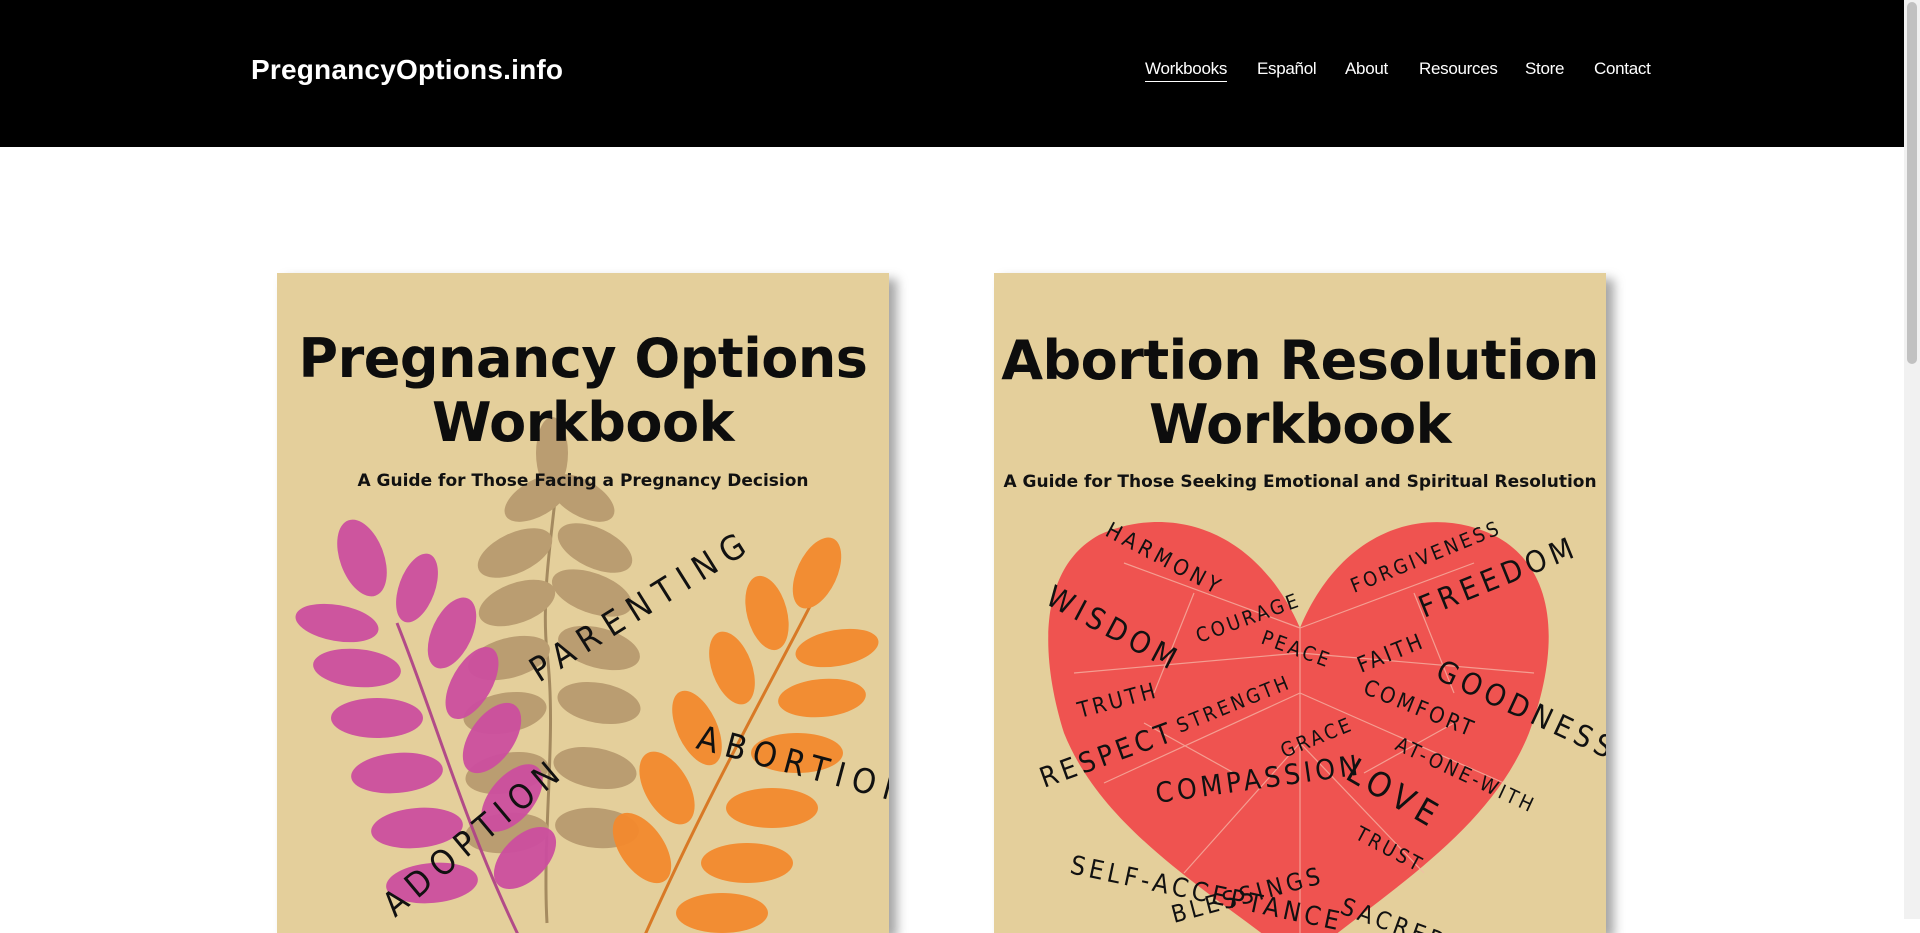 The image size is (1920, 933). Describe the element at coordinates (583, 358) in the screenshot. I see `book-title-line1: Pregnancy Options` at that location.